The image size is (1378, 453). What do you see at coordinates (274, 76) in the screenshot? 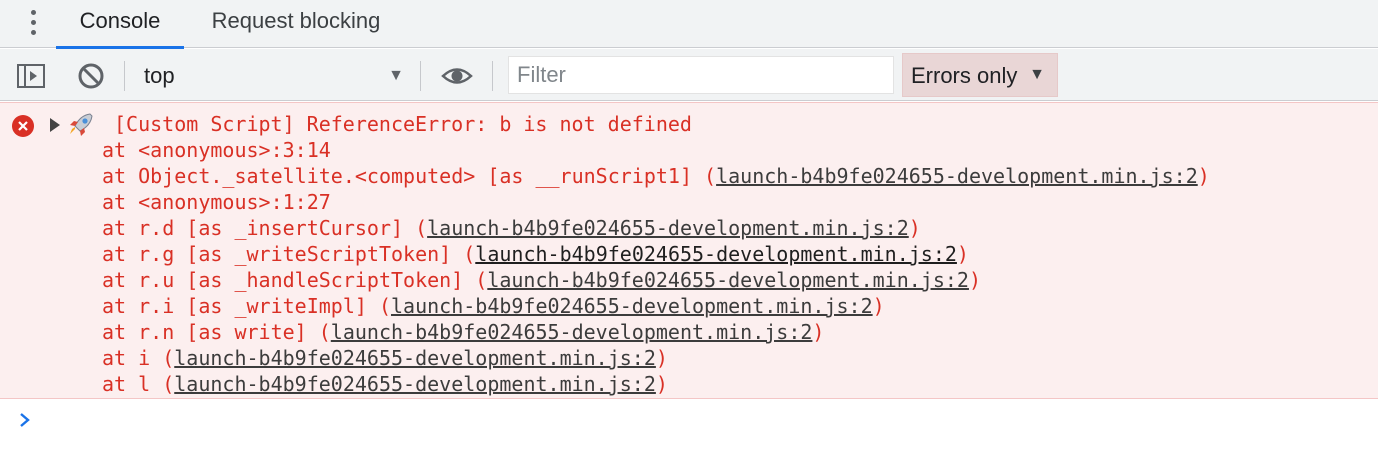
I see `context-selector: top ▼` at bounding box center [274, 76].